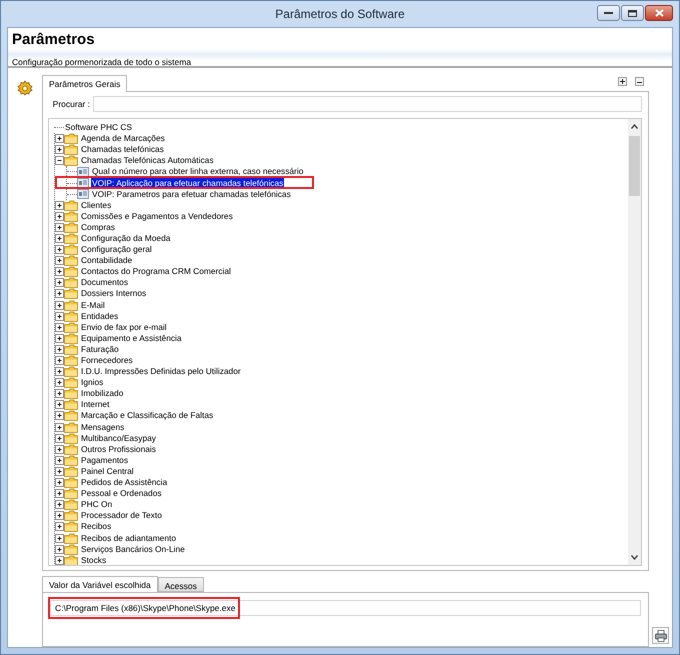 This screenshot has height=655, width=680. What do you see at coordinates (197, 172) in the screenshot?
I see `tree-item: Qual o número para obter linha externa, caso necessário` at bounding box center [197, 172].